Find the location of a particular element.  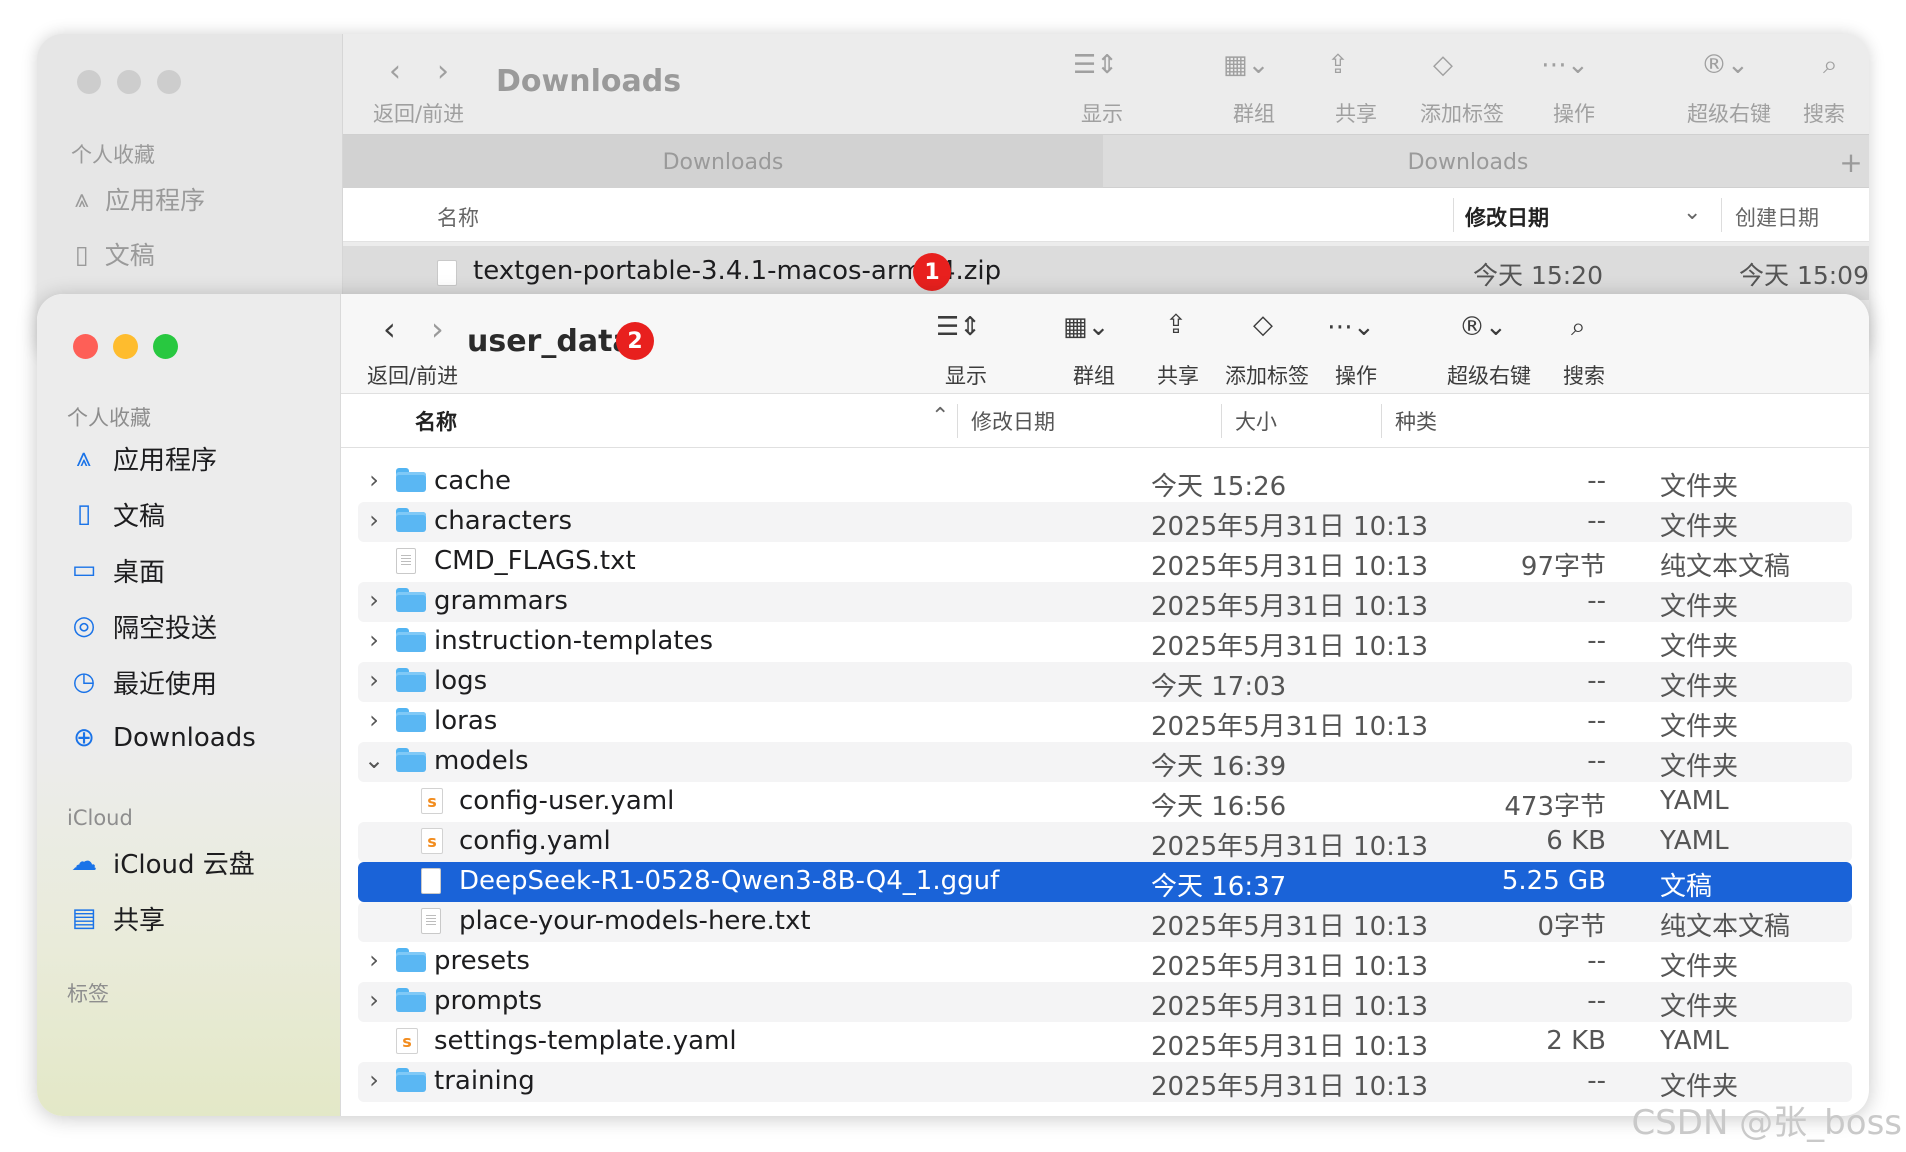

toolbar-search: 搜索 is located at coordinates (1584, 376).